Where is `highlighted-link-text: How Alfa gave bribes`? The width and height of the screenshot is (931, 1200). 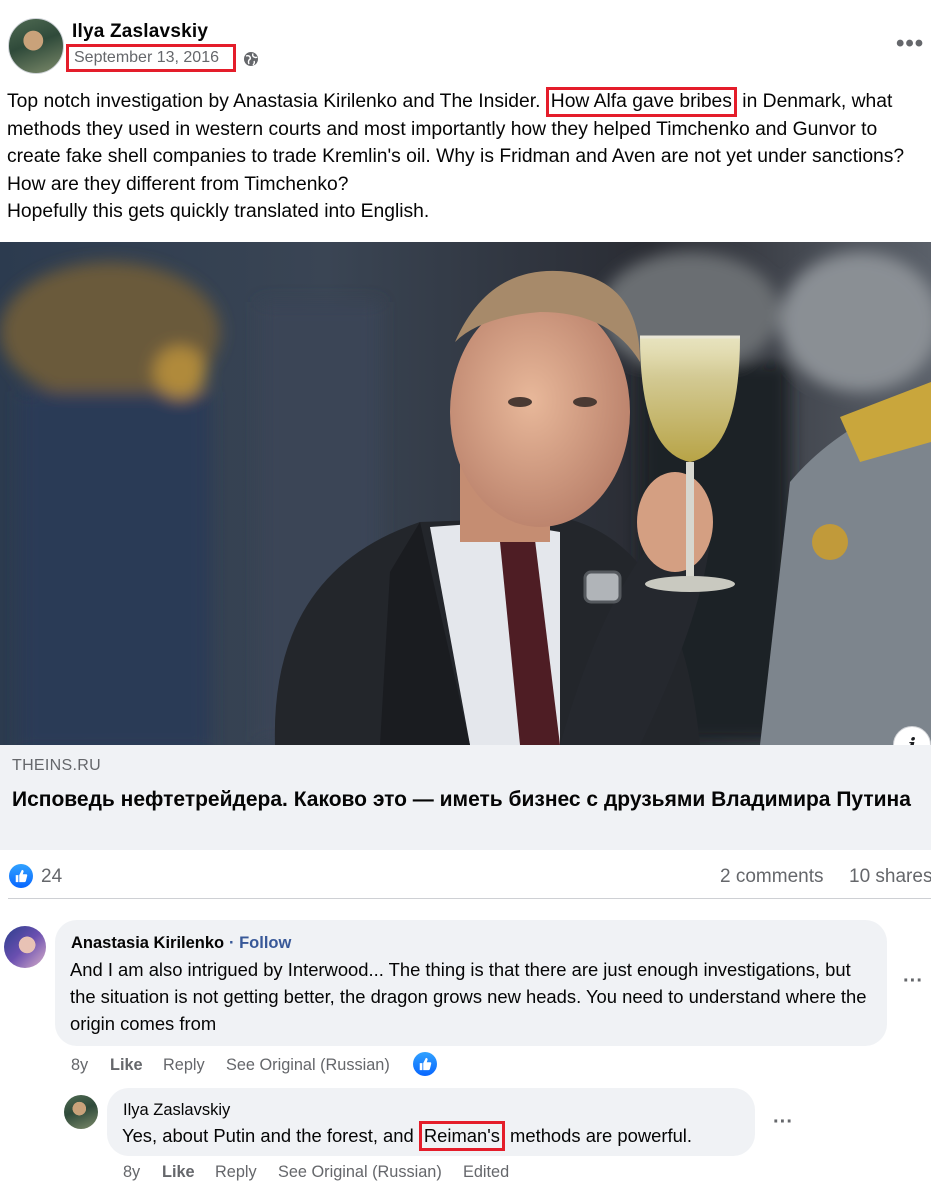
highlighted-link-text: How Alfa gave bribes is located at coordinates (641, 102).